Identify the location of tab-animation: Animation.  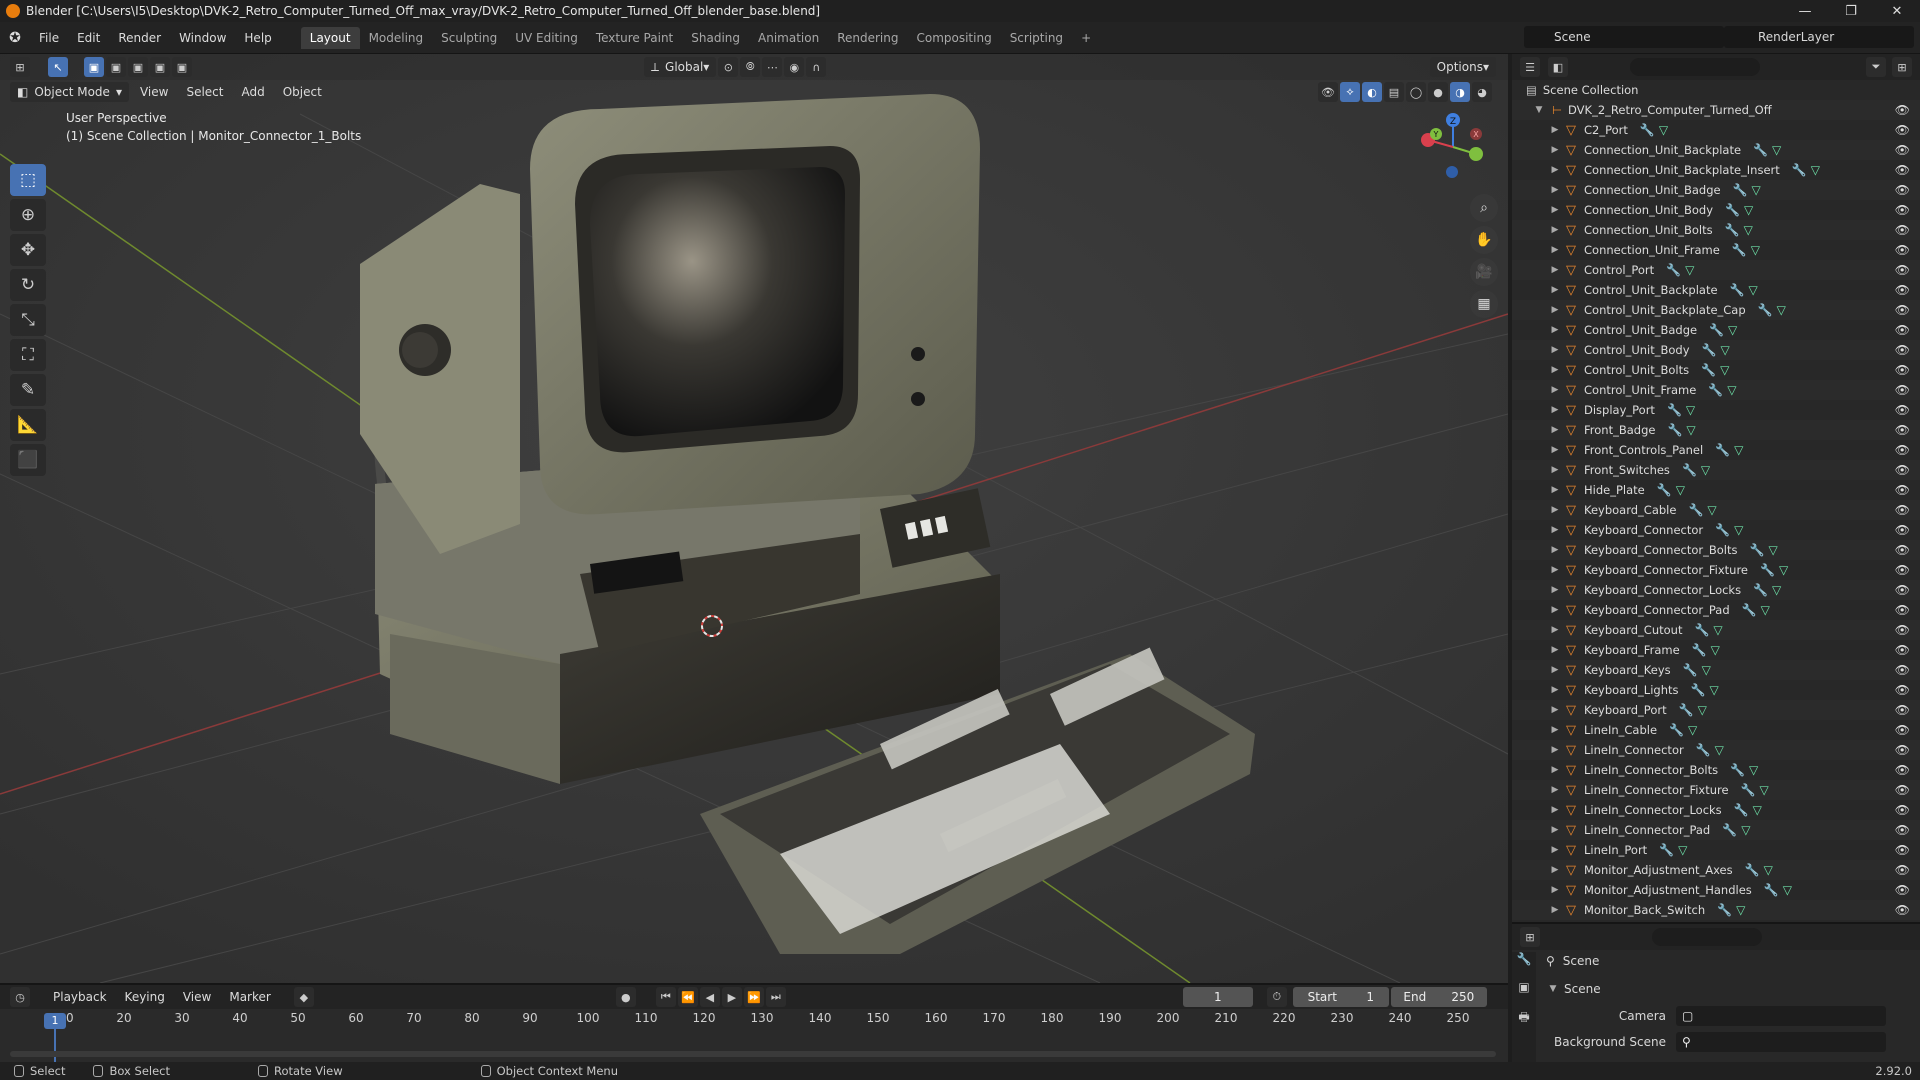
(788, 38).